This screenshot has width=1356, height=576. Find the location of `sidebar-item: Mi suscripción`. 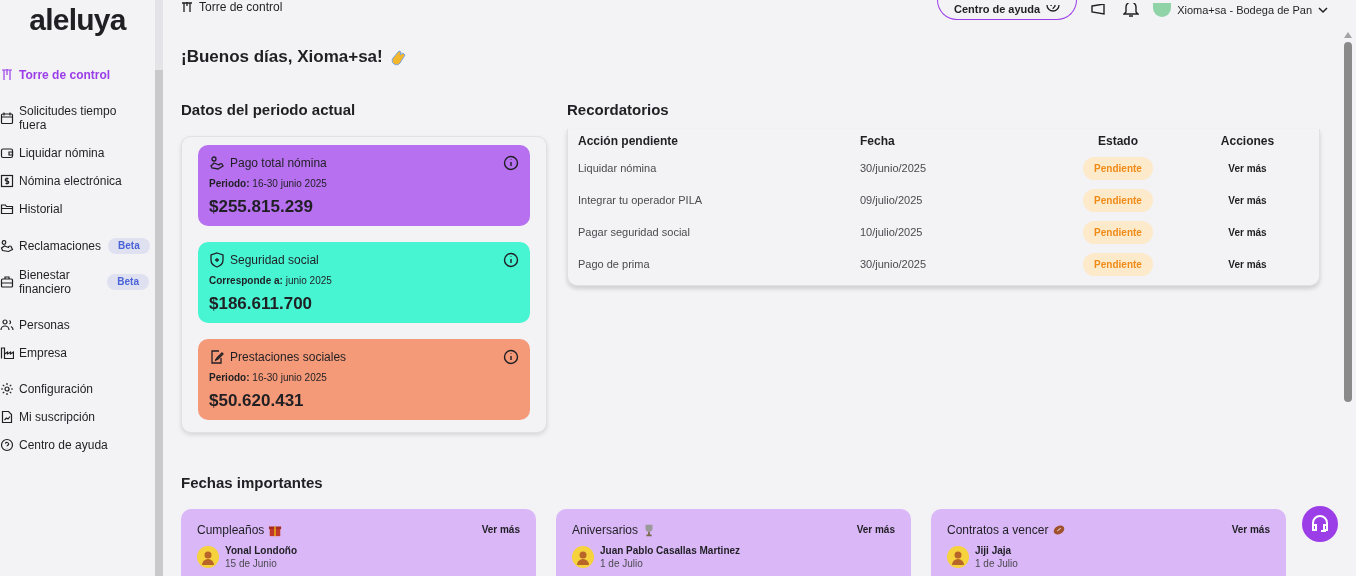

sidebar-item: Mi suscripción is located at coordinates (77, 417).